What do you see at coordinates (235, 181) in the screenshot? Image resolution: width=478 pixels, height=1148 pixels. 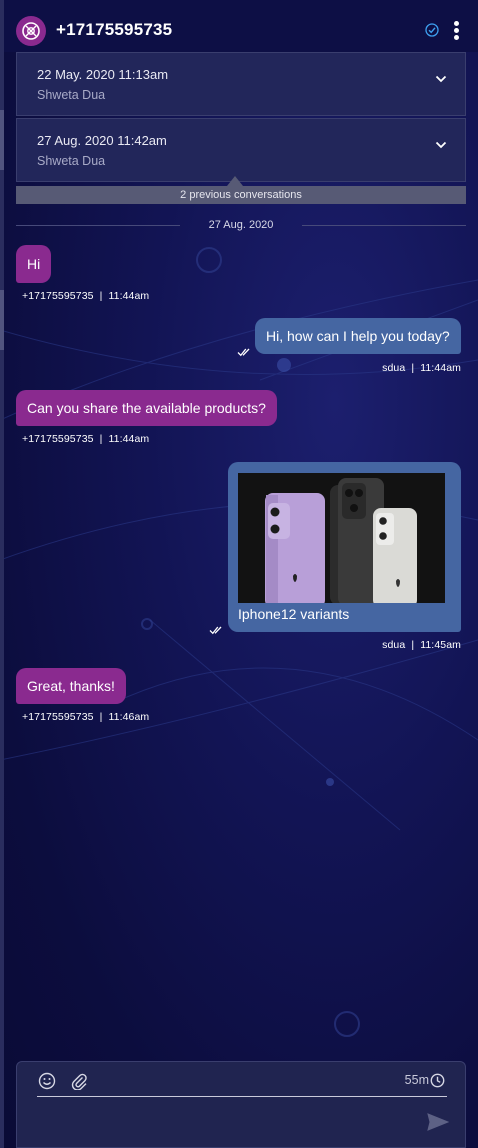 I see `previous-notch` at bounding box center [235, 181].